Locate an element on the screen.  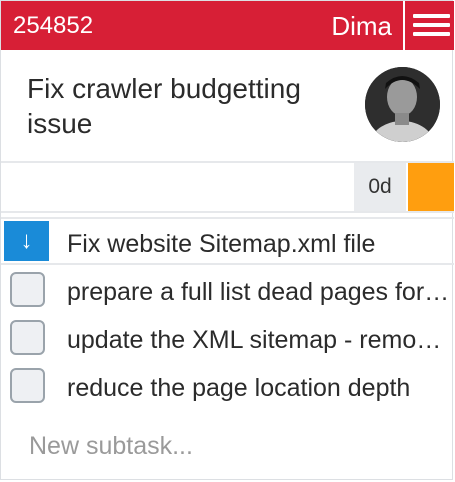
subtask-row: reduce the page location depth is located at coordinates (227, 386).